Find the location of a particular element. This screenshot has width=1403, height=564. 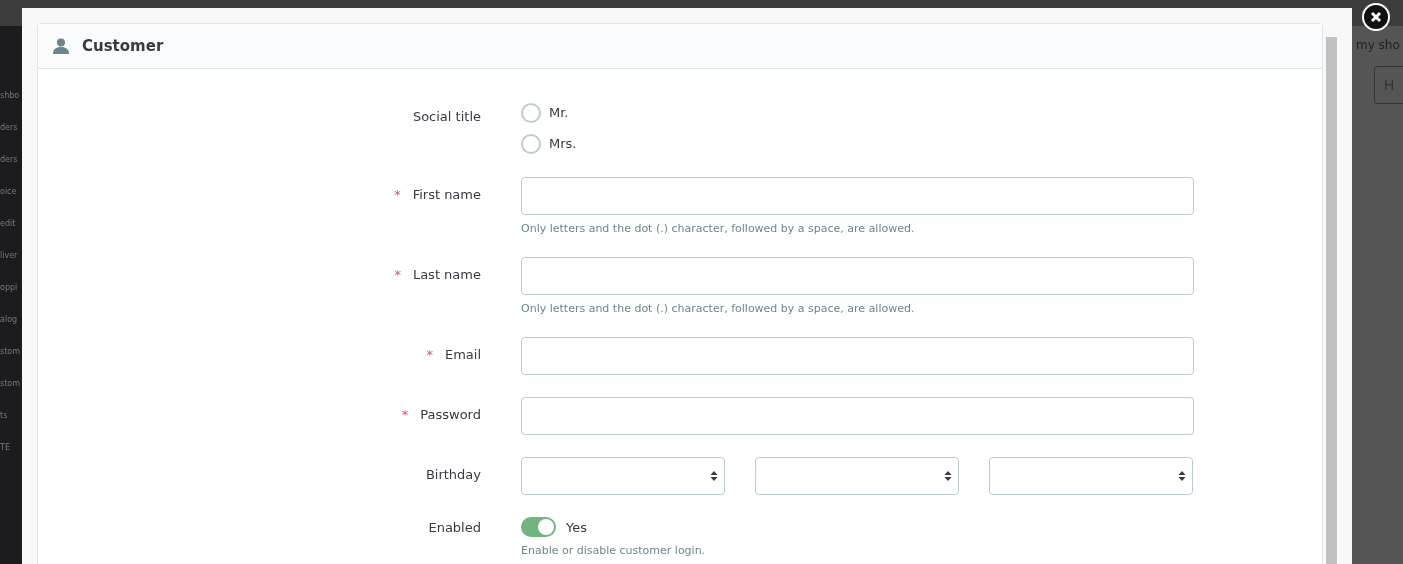

field-label: * First name is located at coordinates (437, 195).